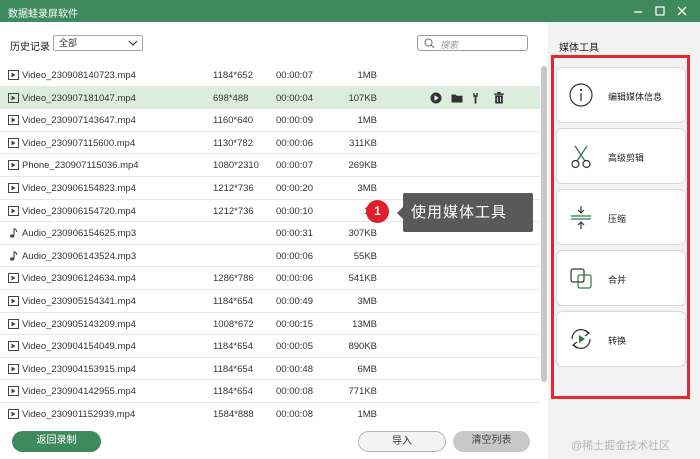  Describe the element at coordinates (491, 441) in the screenshot. I see `clear-list-button: 清空列表` at that location.